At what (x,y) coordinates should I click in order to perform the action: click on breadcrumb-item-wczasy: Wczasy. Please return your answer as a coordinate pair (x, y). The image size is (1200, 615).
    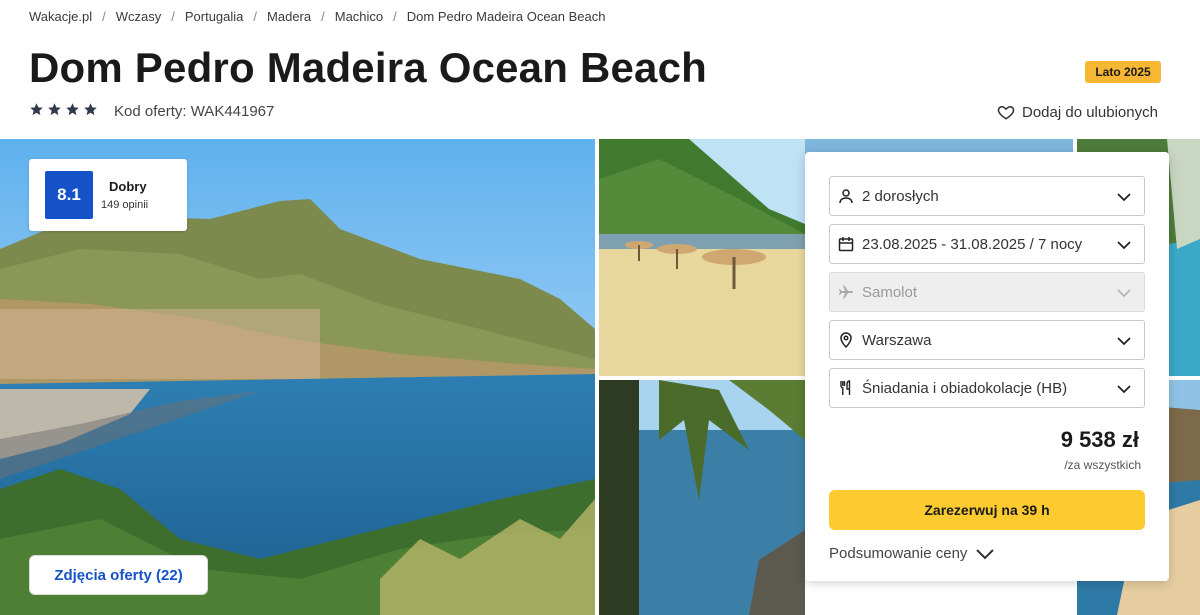
    Looking at the image, I should click on (139, 16).